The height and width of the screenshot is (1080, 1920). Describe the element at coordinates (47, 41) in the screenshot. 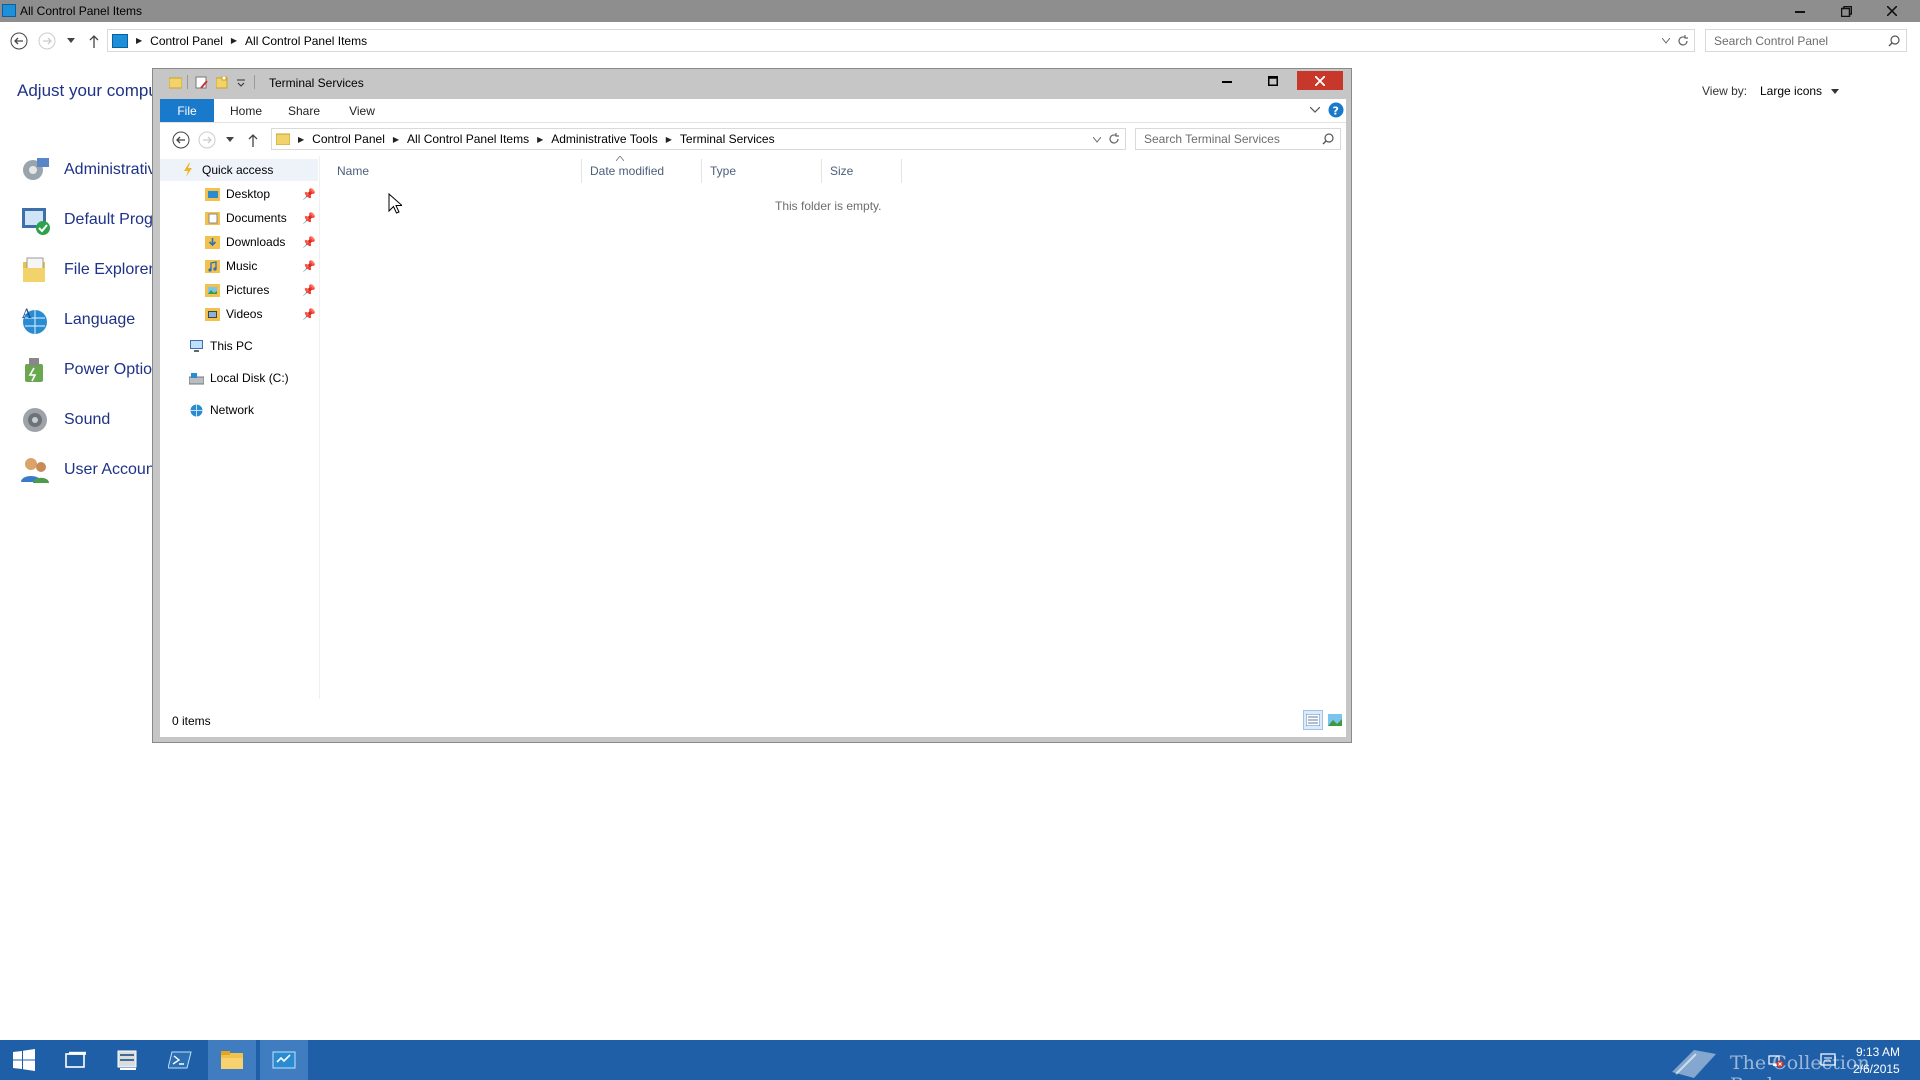

I see `cp-forward-button` at that location.